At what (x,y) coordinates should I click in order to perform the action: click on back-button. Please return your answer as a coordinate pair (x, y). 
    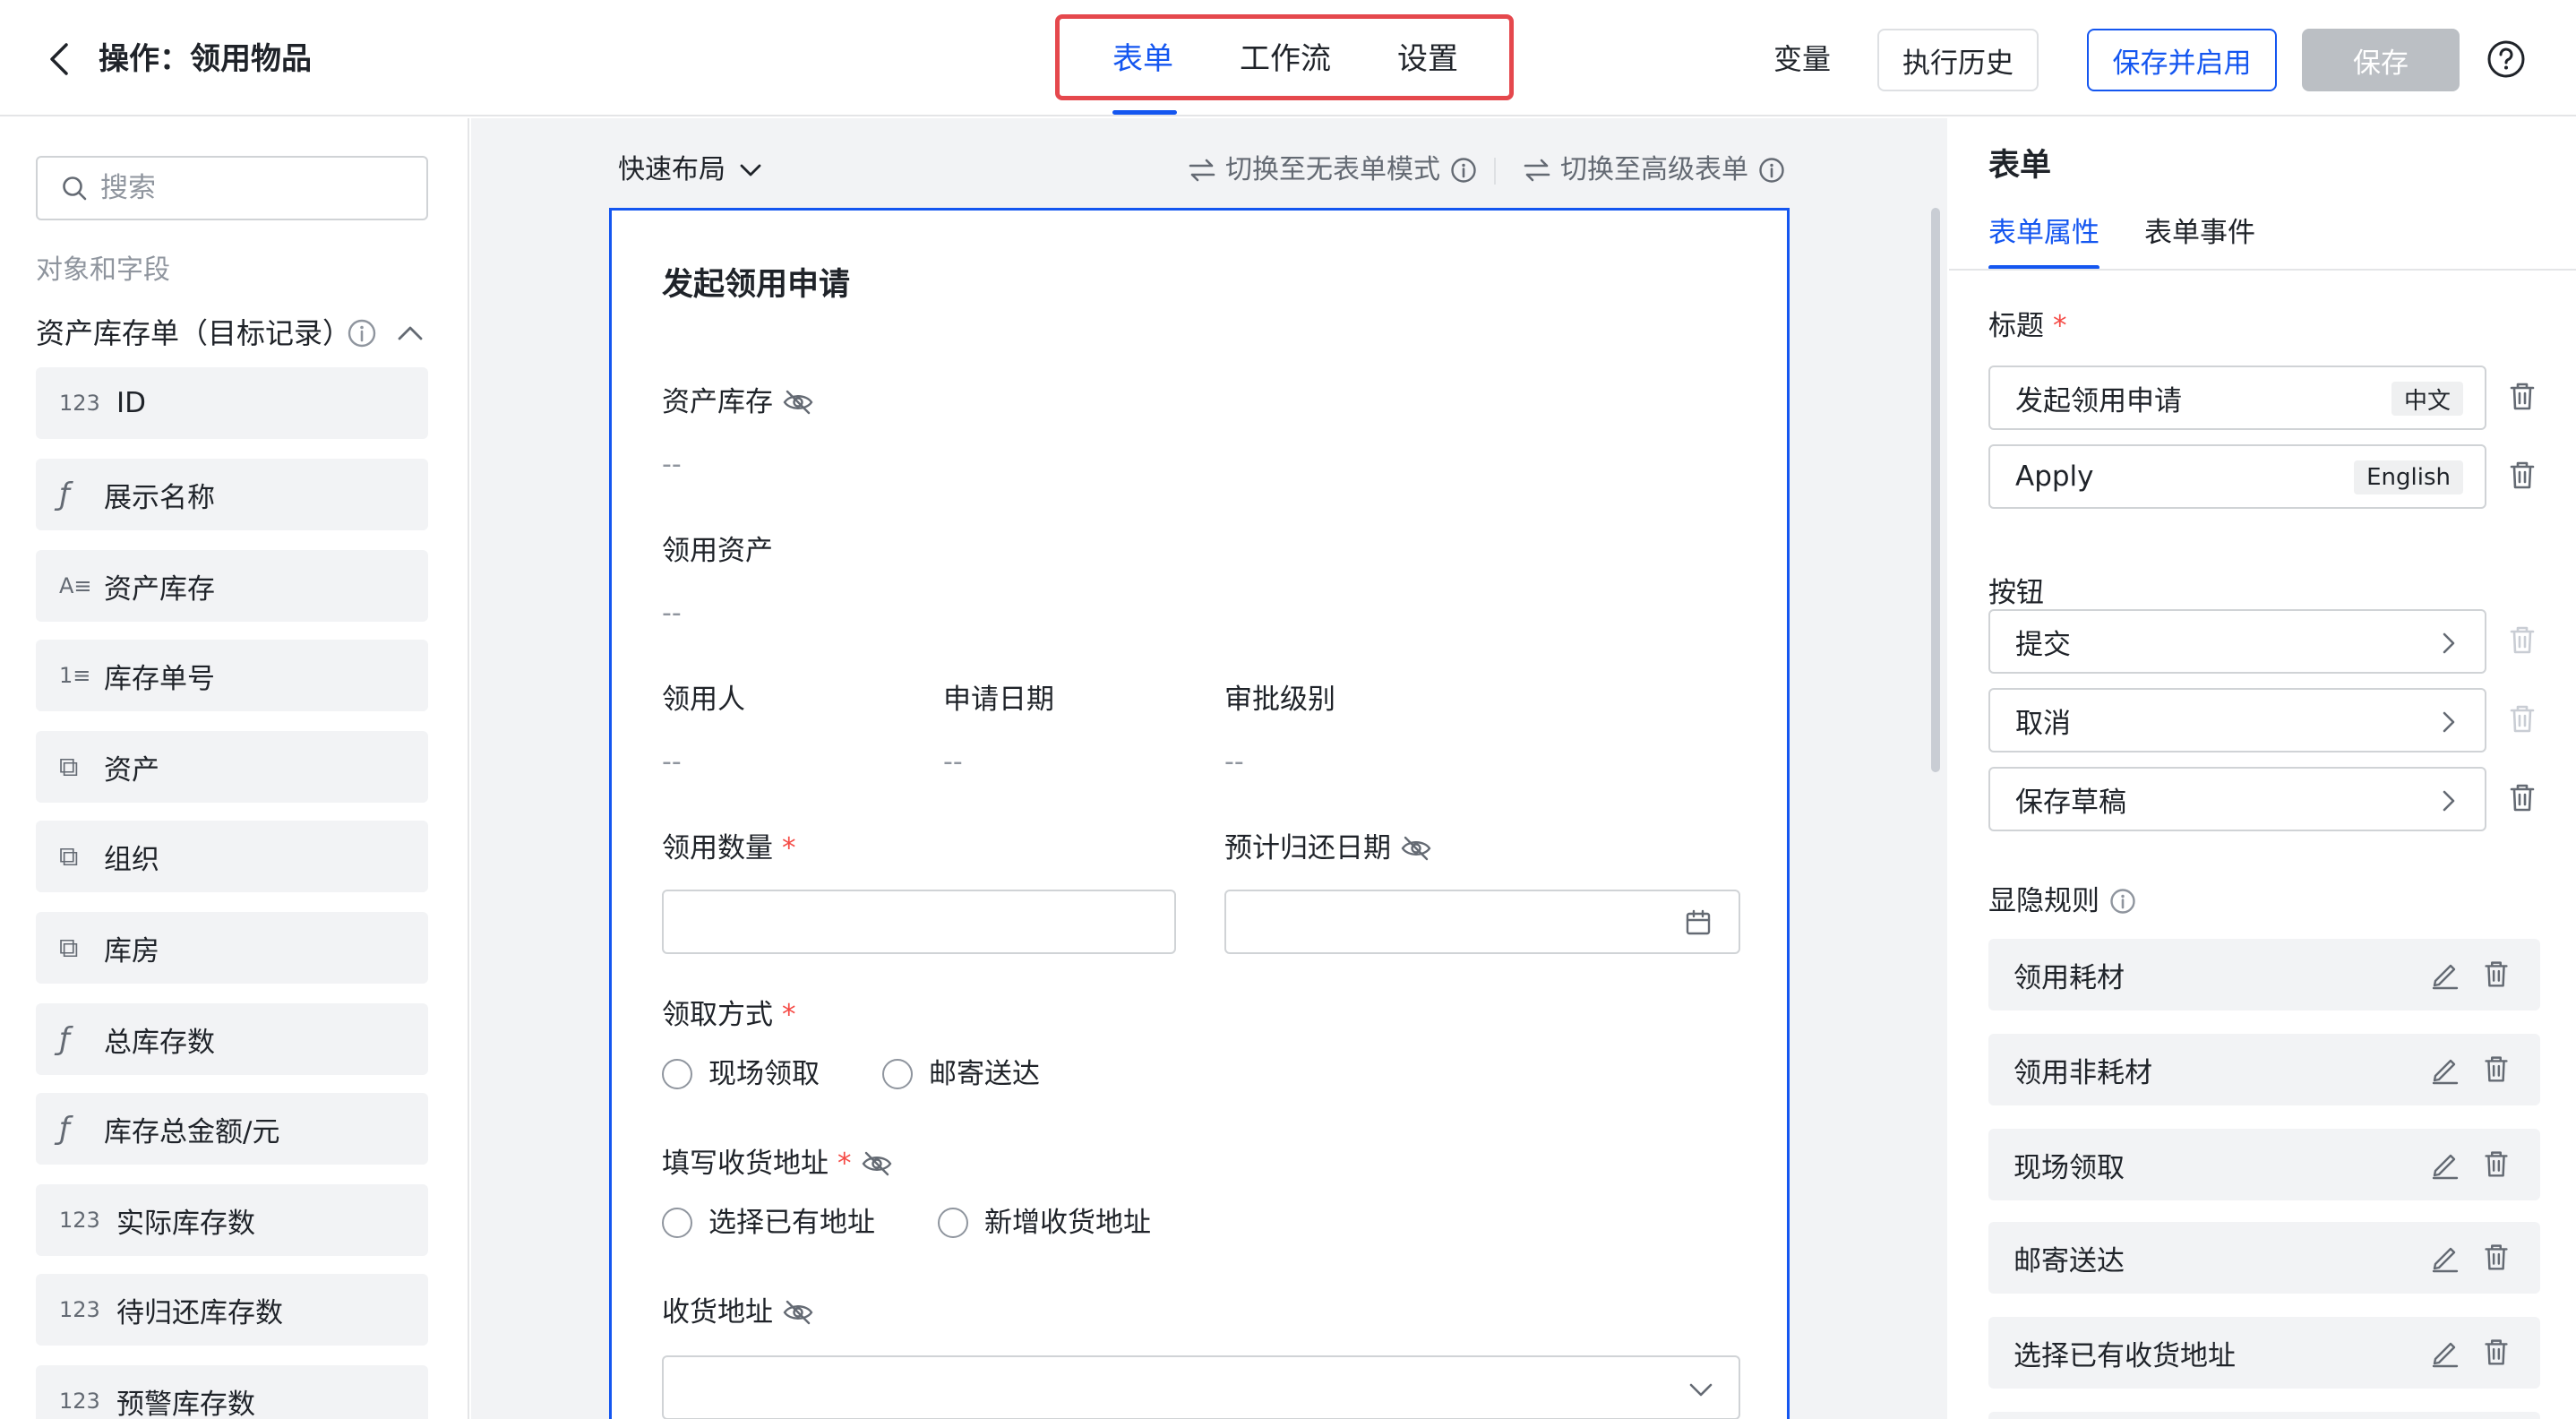
    Looking at the image, I should click on (59, 60).